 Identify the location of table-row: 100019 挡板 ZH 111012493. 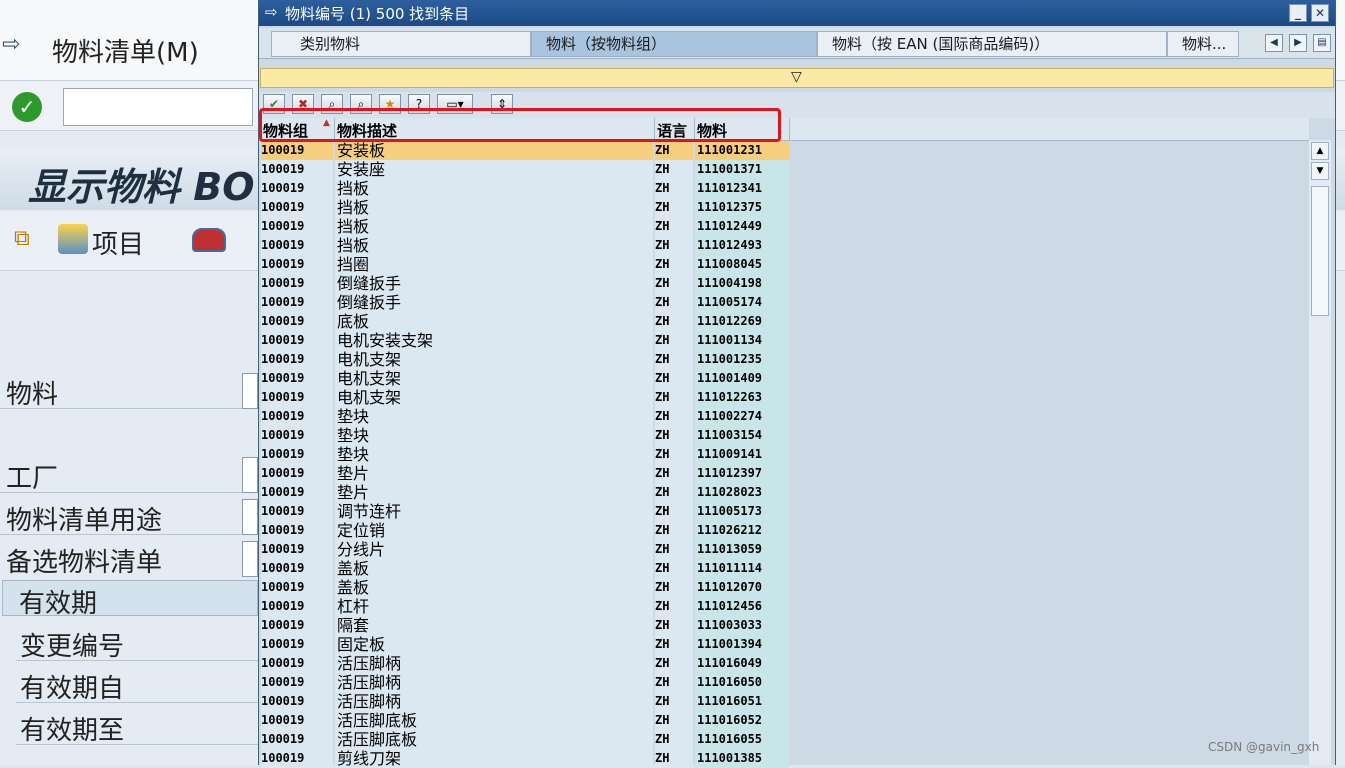
(784, 245).